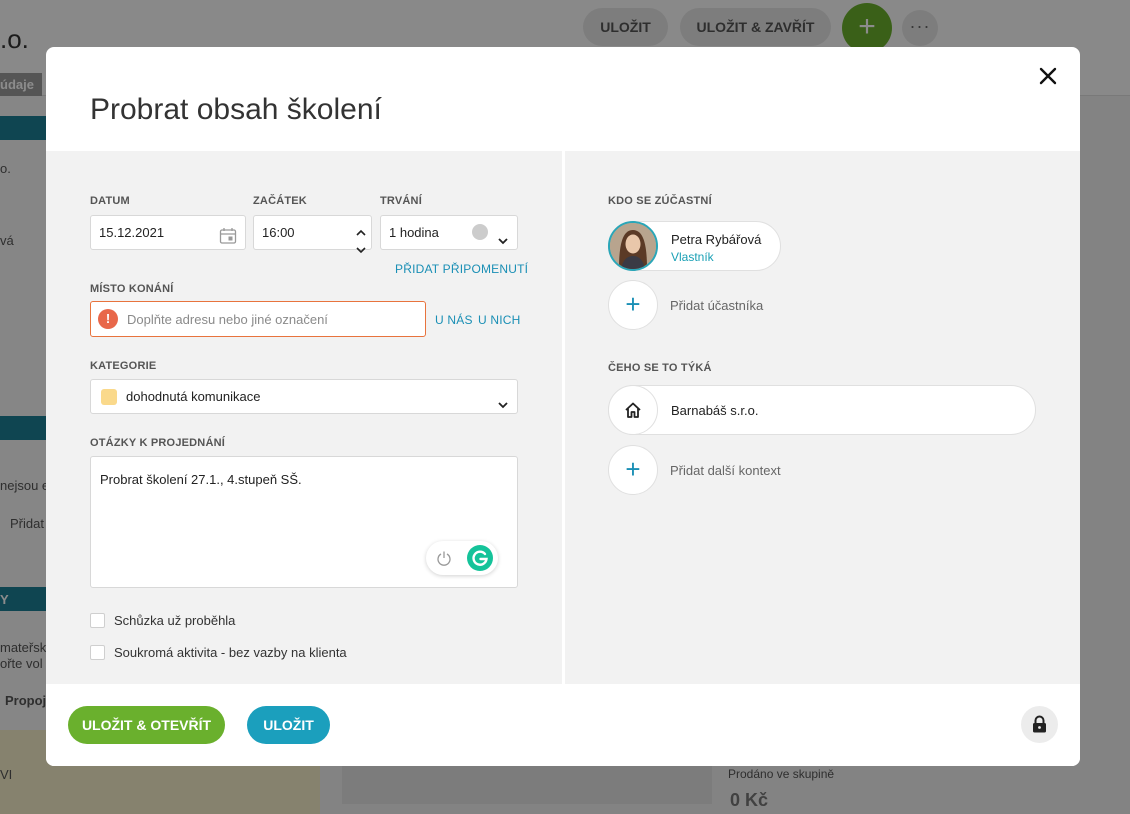  I want to click on home-icon, so click(633, 410).